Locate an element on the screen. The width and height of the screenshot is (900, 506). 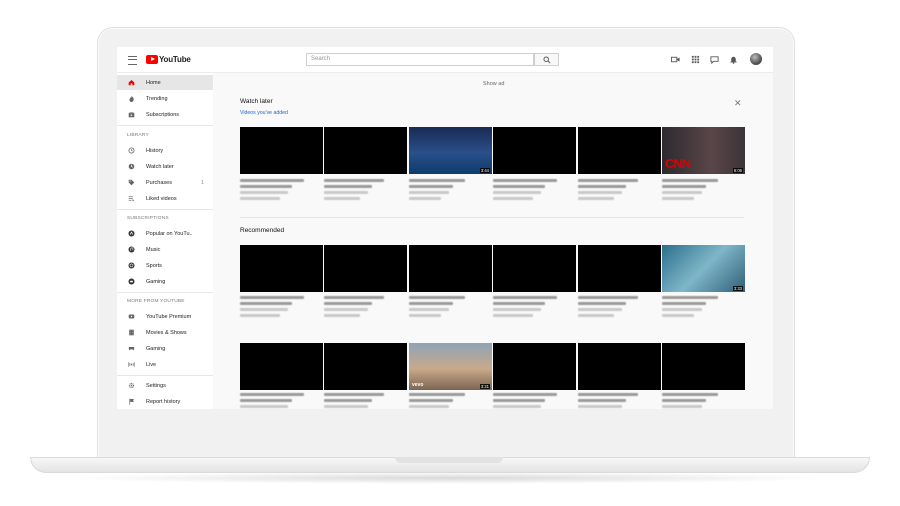
sidebar-item-label: Subscriptions is located at coordinates (163, 114).